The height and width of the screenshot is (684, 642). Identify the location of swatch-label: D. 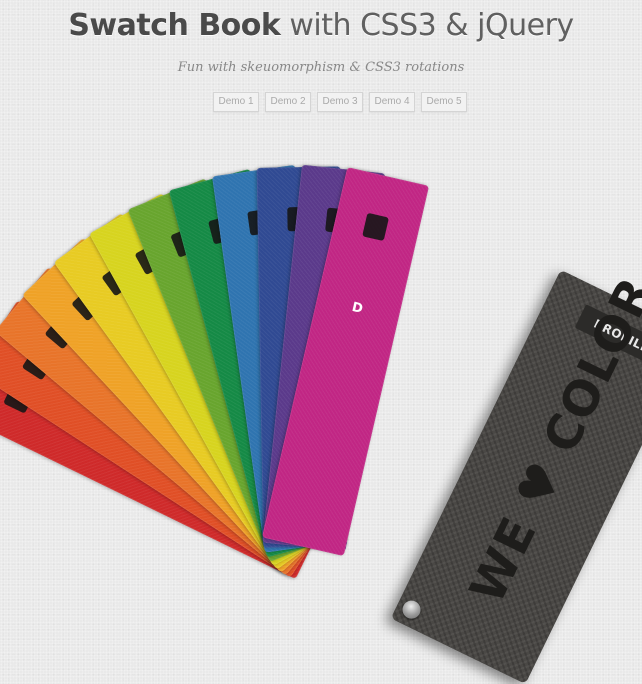
(358, 308).